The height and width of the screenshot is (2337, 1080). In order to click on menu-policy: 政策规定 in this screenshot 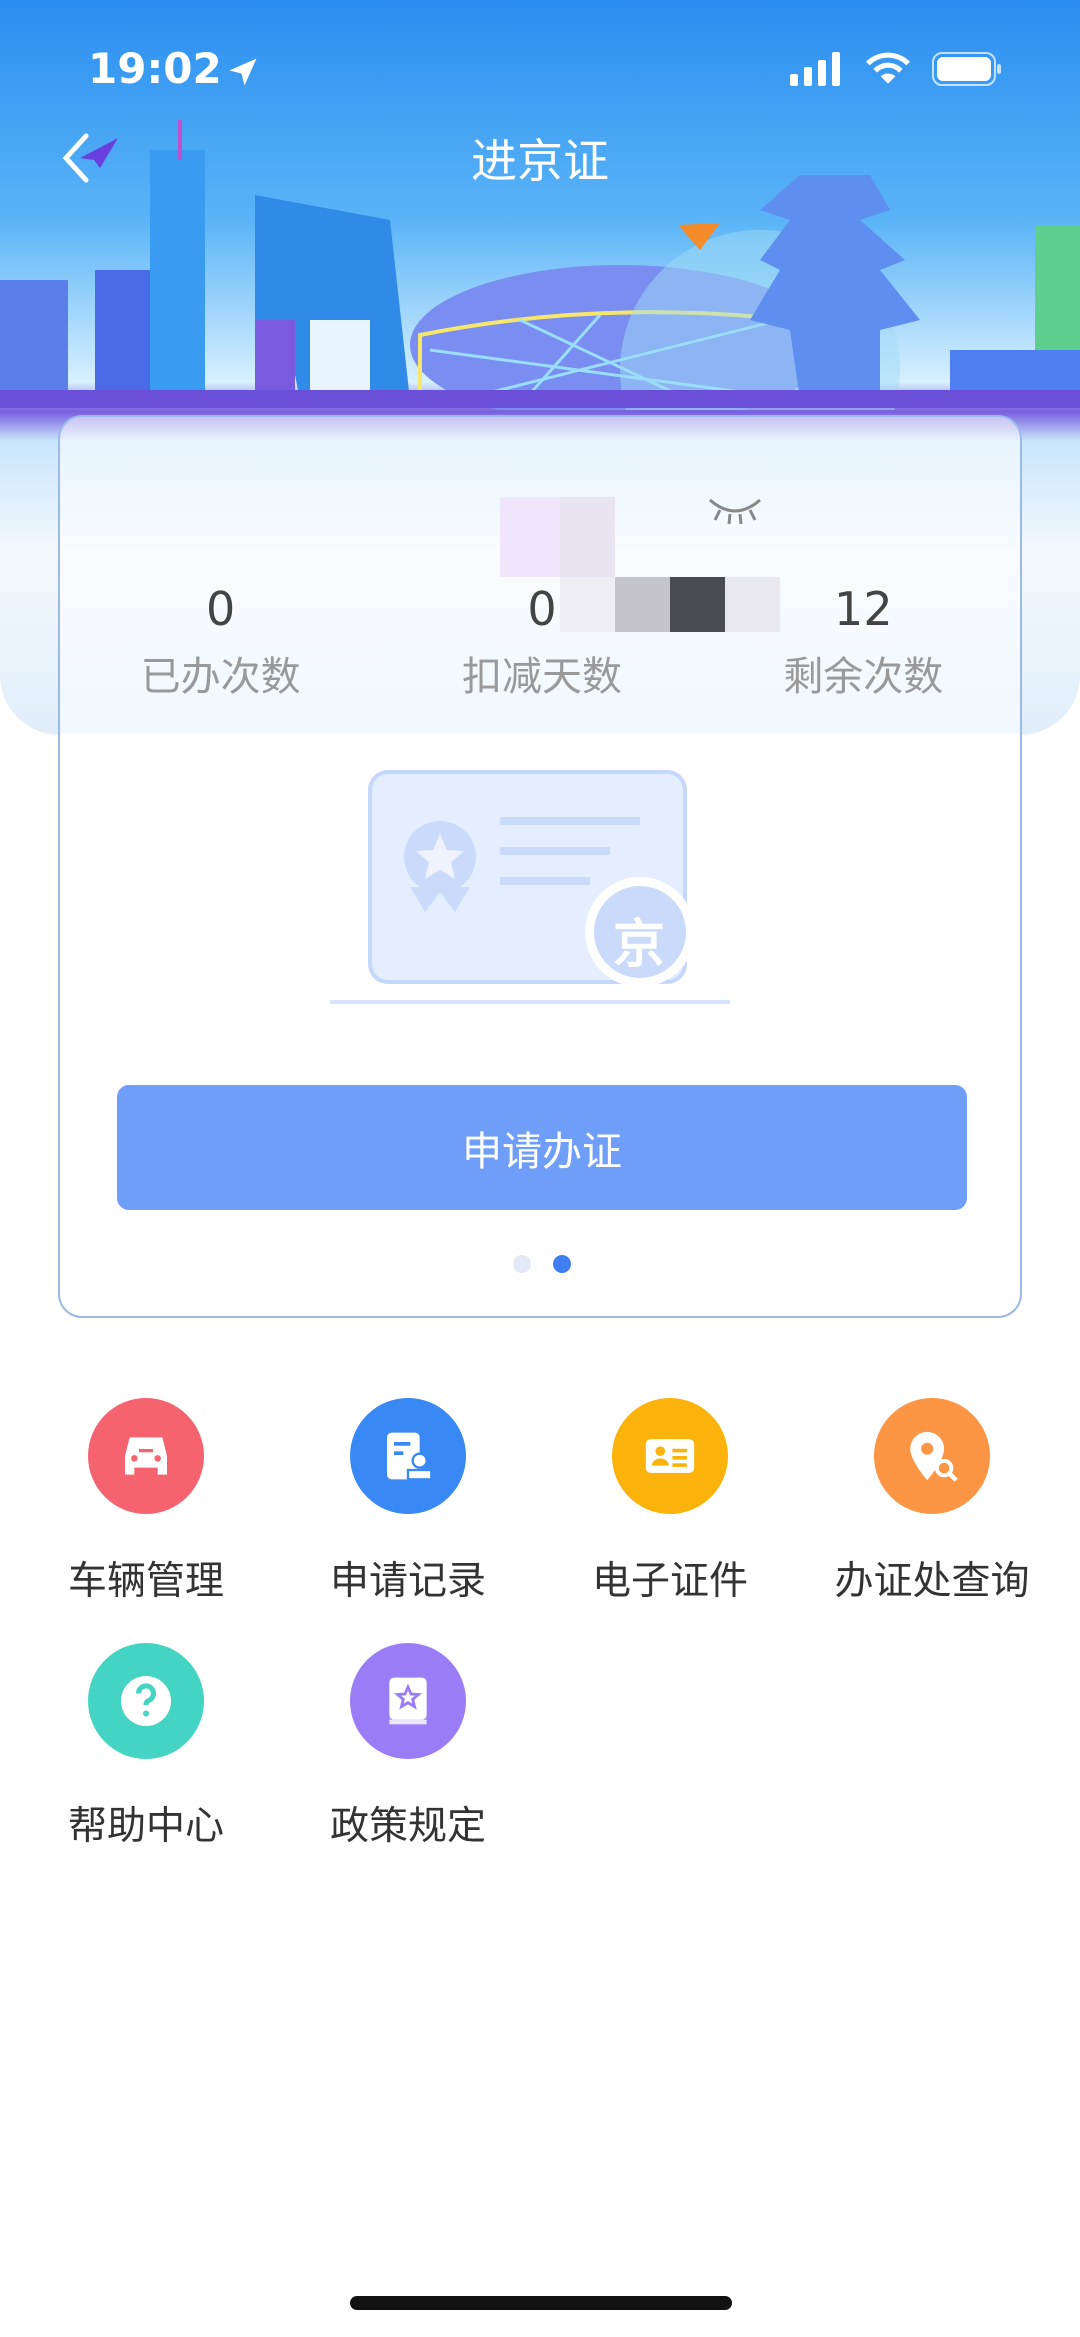, I will do `click(408, 1747)`.